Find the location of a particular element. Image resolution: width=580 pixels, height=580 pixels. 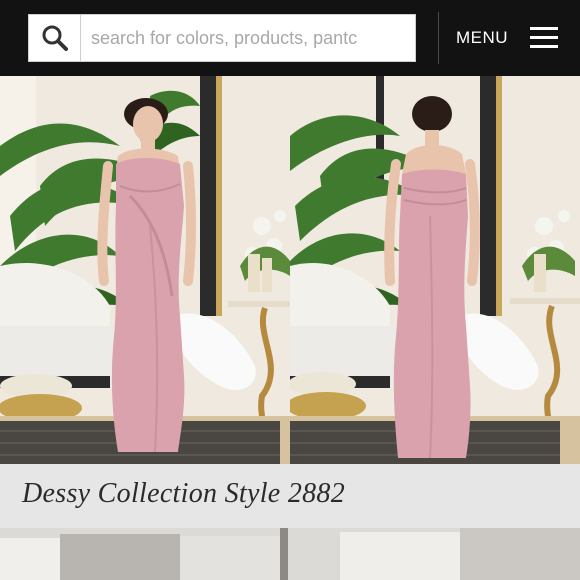

product-title-bar: Dessy Collection Style 2882 is located at coordinates (290, 496).